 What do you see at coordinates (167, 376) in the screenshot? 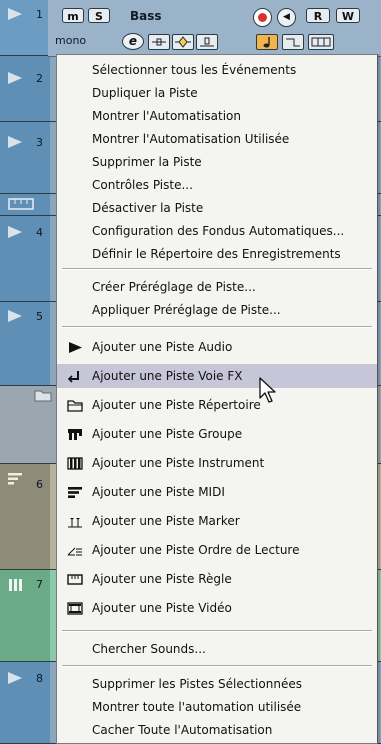
I see `menu-item-label: Ajouter une Piste Voie FX` at bounding box center [167, 376].